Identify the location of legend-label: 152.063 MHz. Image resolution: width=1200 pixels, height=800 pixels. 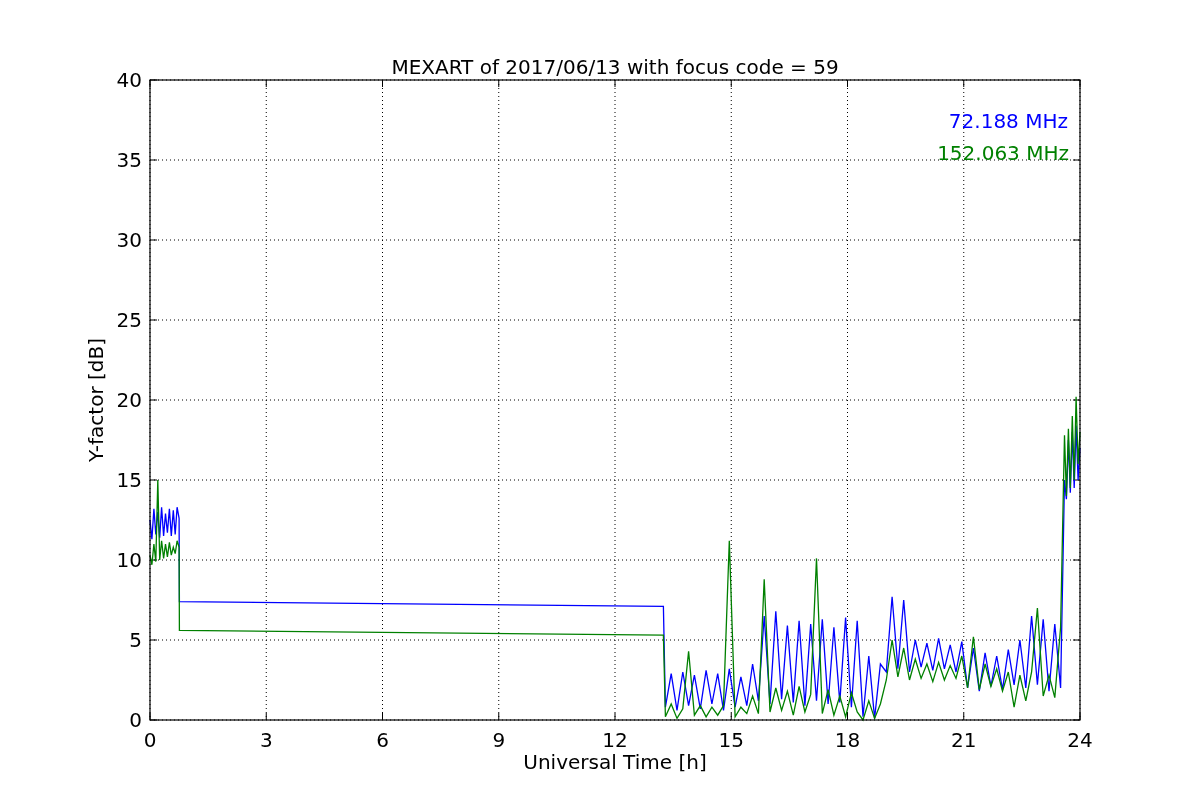
(1003, 153).